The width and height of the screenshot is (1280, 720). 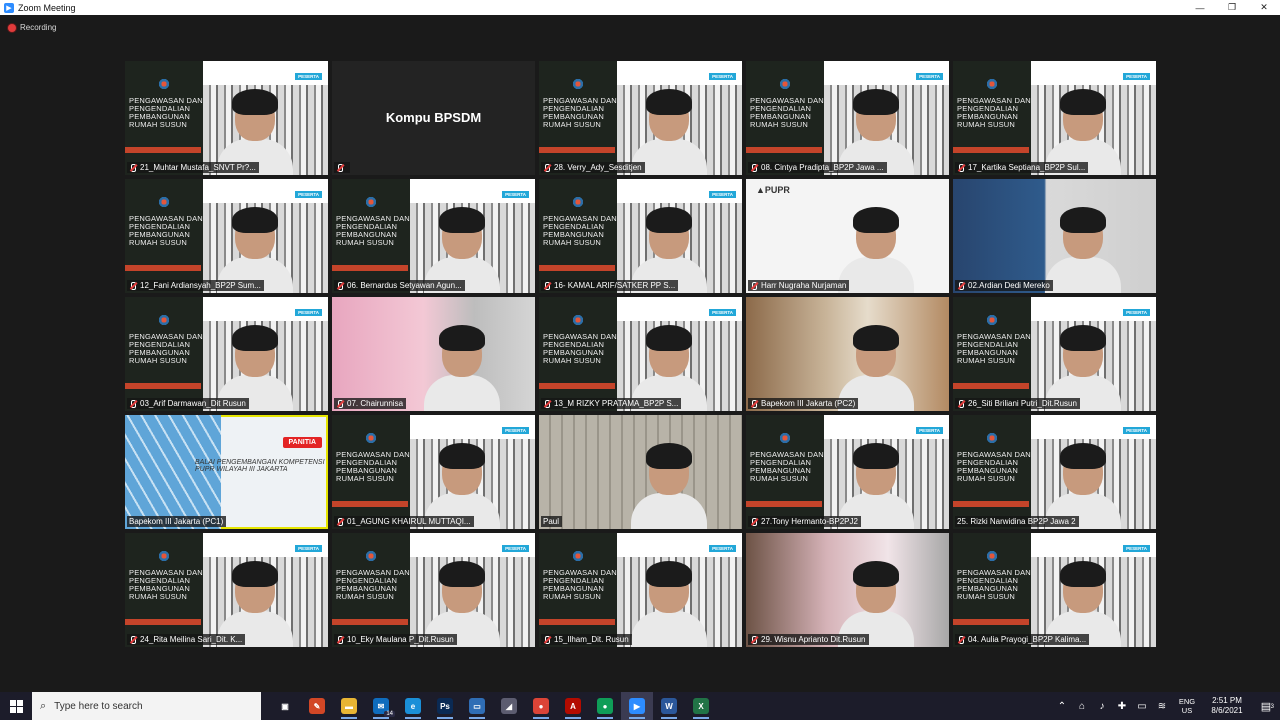 What do you see at coordinates (1054, 236) in the screenshot?
I see `participant-video-tile: 02.Ardian Dedi Mereko` at bounding box center [1054, 236].